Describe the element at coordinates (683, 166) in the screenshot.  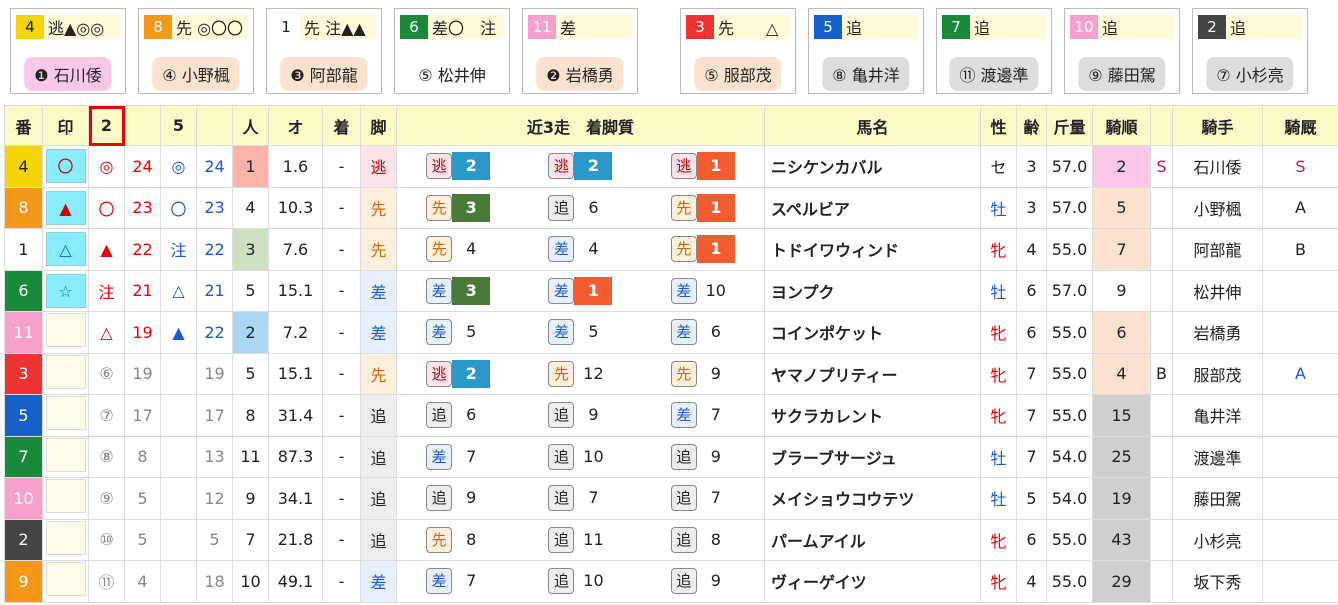
I see `recent-style-badge: 逃` at that location.